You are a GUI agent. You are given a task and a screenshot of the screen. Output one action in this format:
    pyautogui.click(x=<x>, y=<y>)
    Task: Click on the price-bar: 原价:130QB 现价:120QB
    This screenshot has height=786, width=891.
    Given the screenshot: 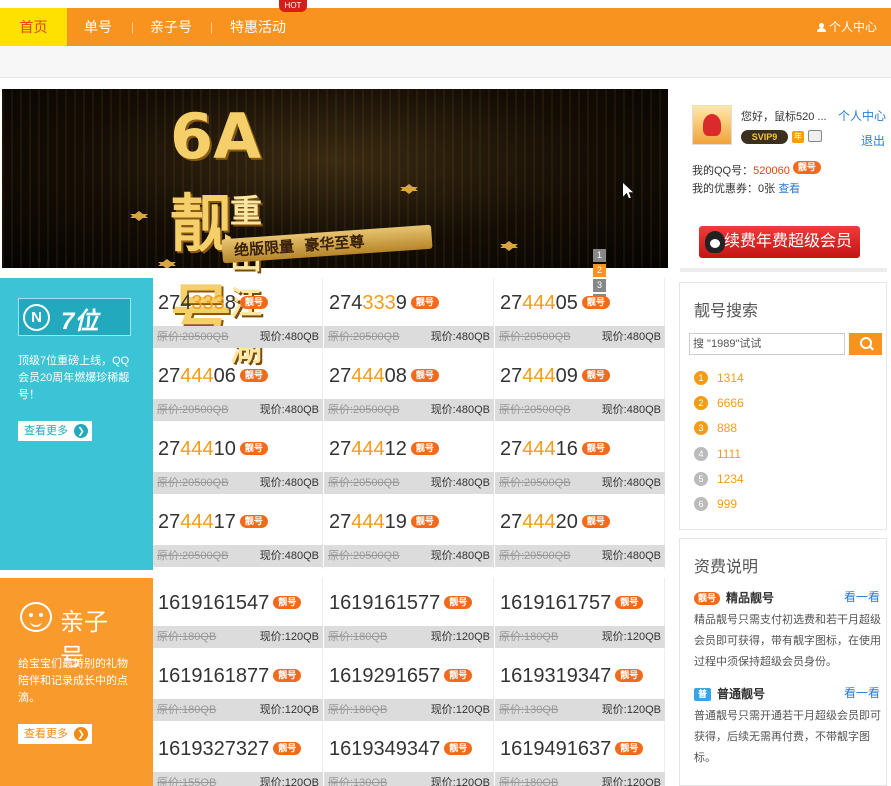 What is the action you would take?
    pyautogui.click(x=409, y=779)
    